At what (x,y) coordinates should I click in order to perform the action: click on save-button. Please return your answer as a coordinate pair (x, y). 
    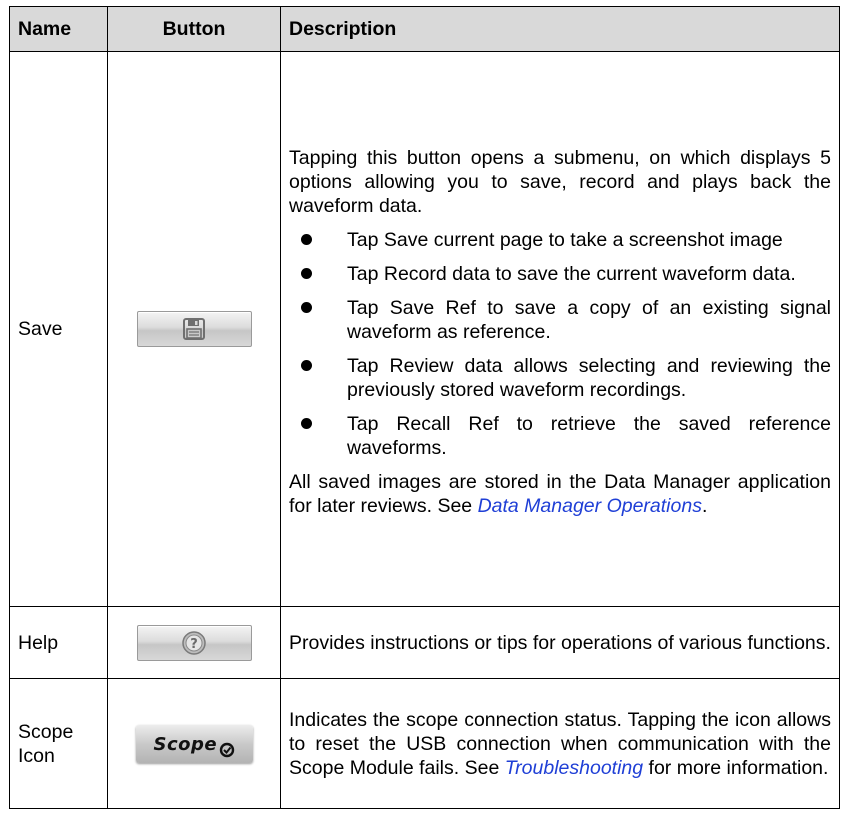
    Looking at the image, I should click on (194, 329).